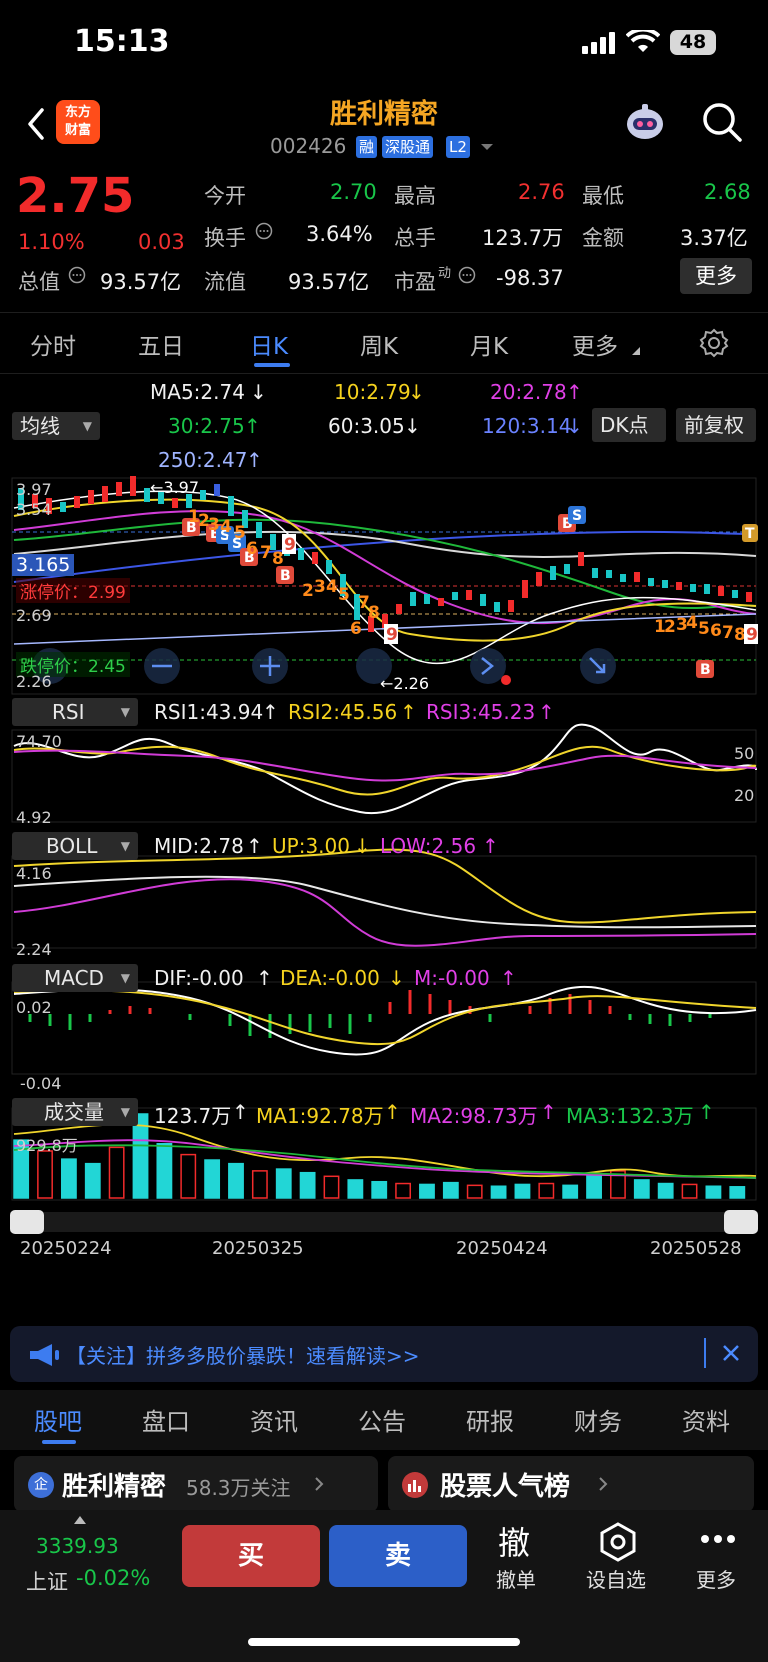 This screenshot has width=768, height=1662. Describe the element at coordinates (209, 712) in the screenshot. I see `rsi1-value: RSI1:43.94` at that location.